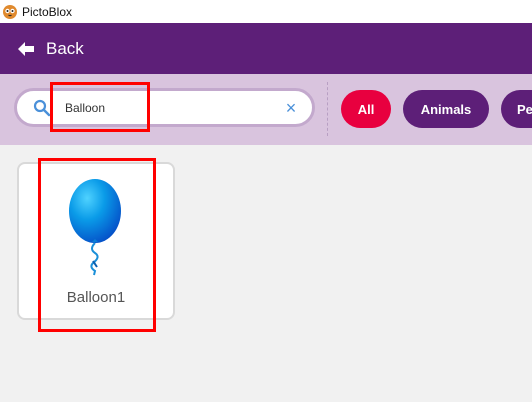  I want to click on title-bar: PictoBlox, so click(266, 11).